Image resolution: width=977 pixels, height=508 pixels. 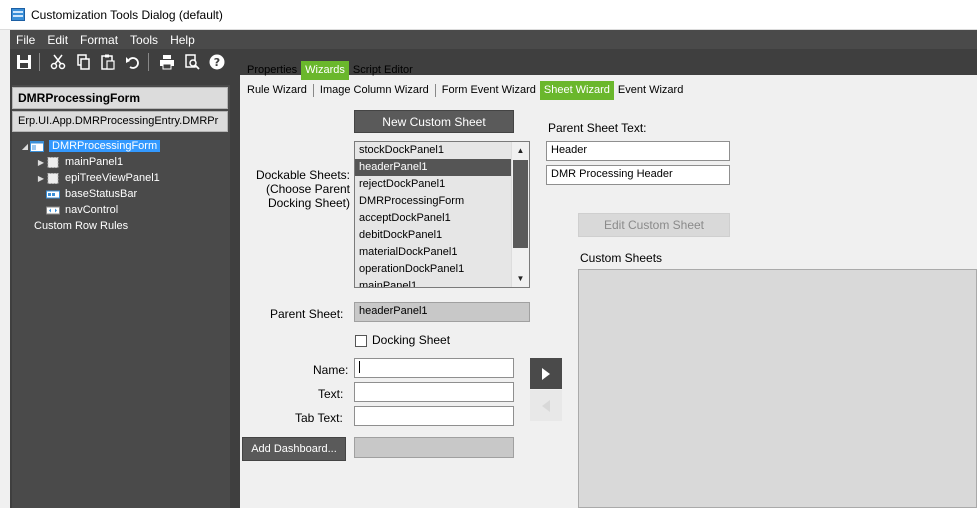 I want to click on tab-properties: Properties, so click(x=272, y=70).